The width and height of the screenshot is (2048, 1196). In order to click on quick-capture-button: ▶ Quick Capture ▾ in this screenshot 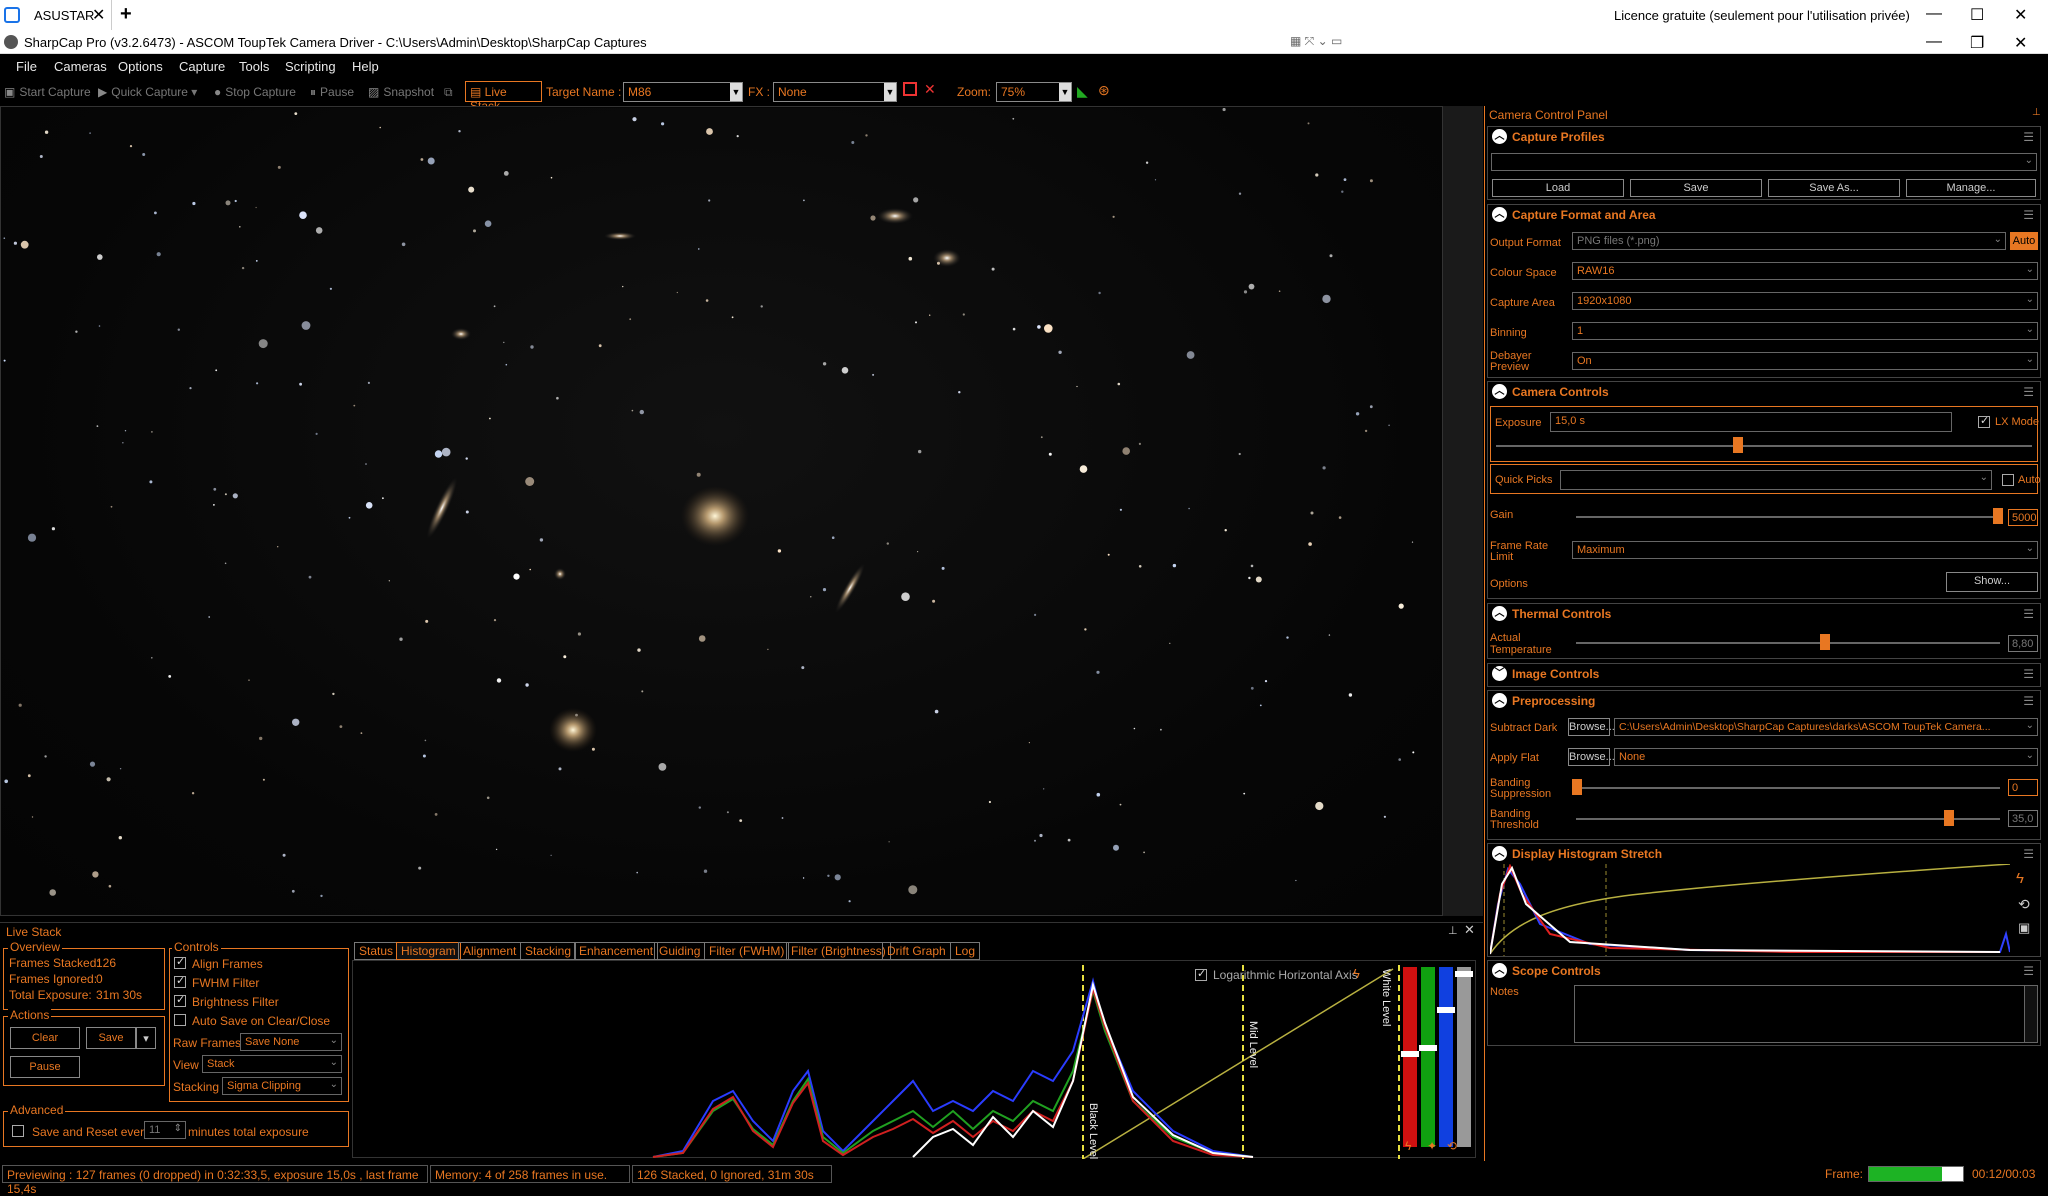, I will do `click(147, 92)`.